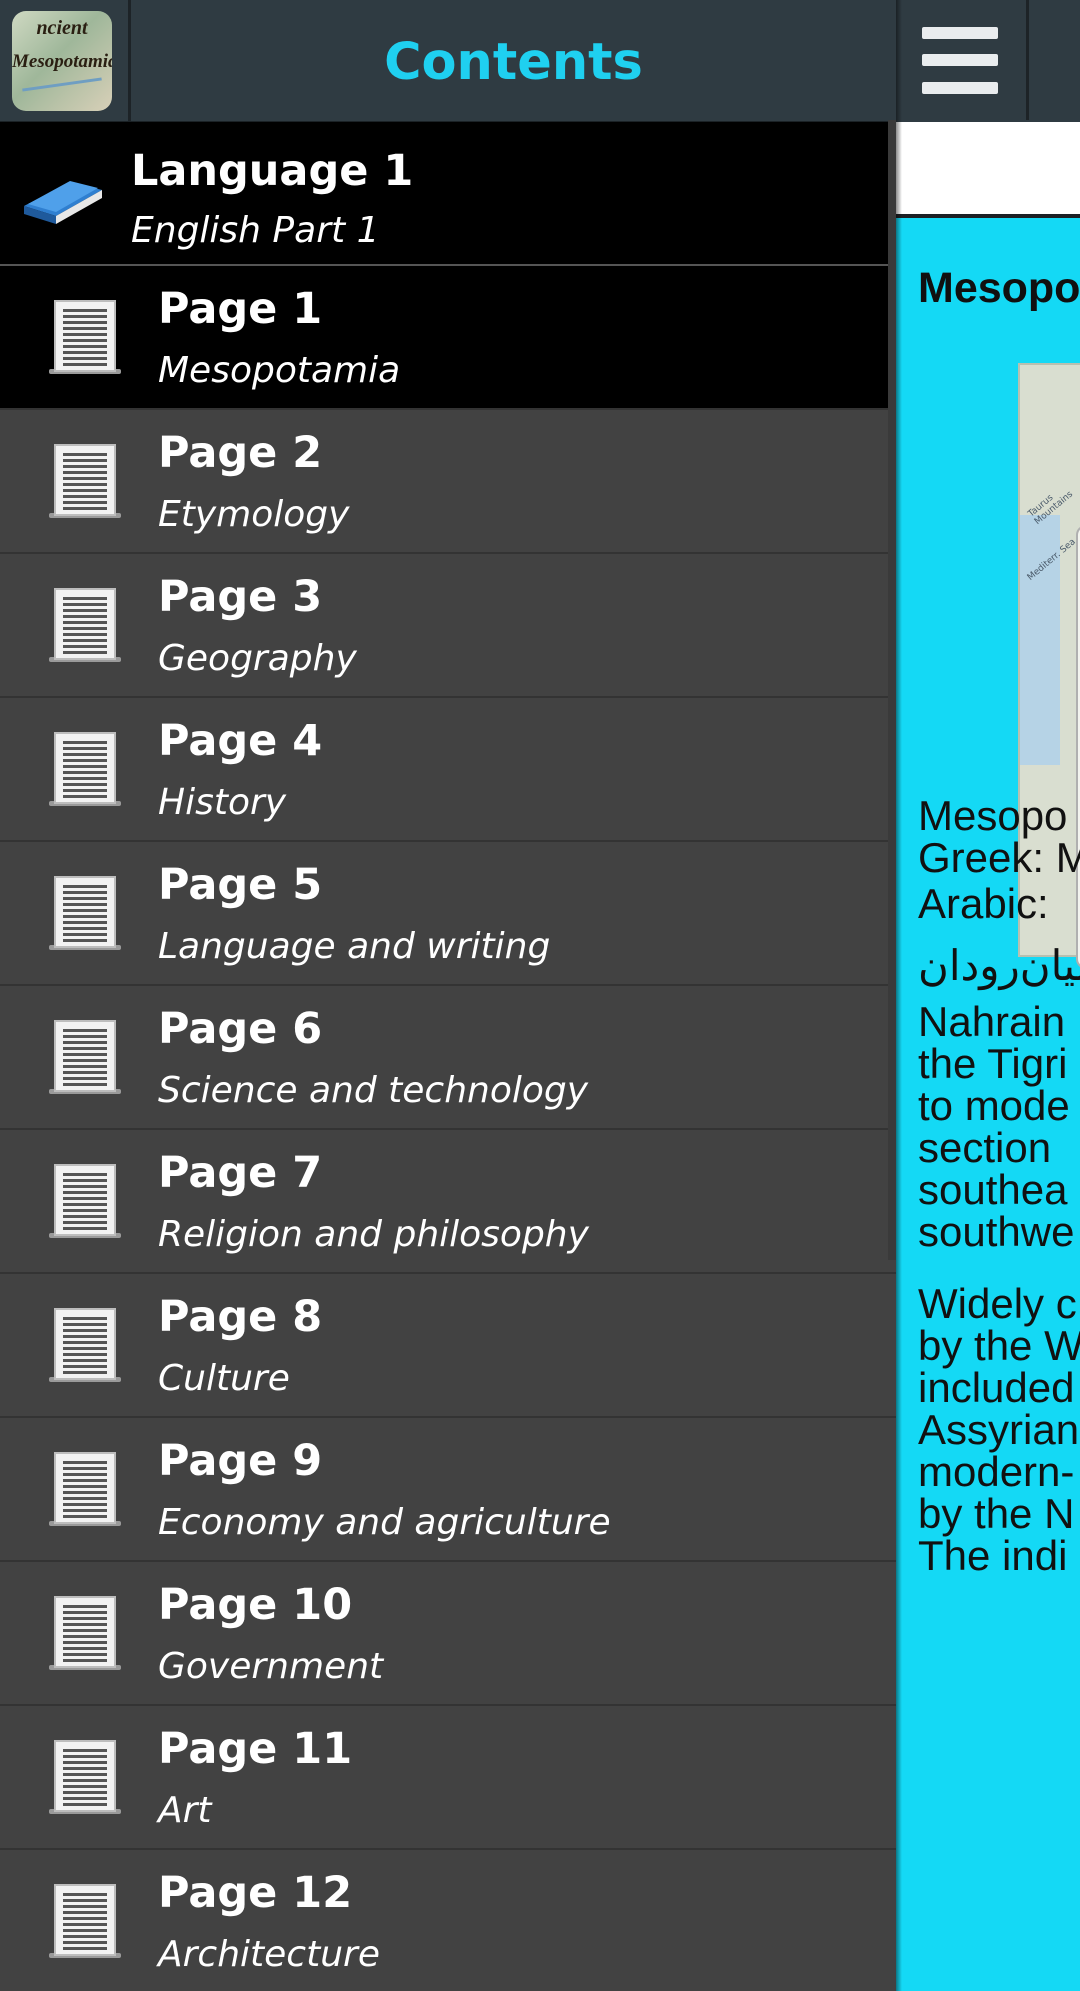 The image size is (1080, 1991). What do you see at coordinates (222, 802) in the screenshot?
I see `list-item-subtitle: History` at bounding box center [222, 802].